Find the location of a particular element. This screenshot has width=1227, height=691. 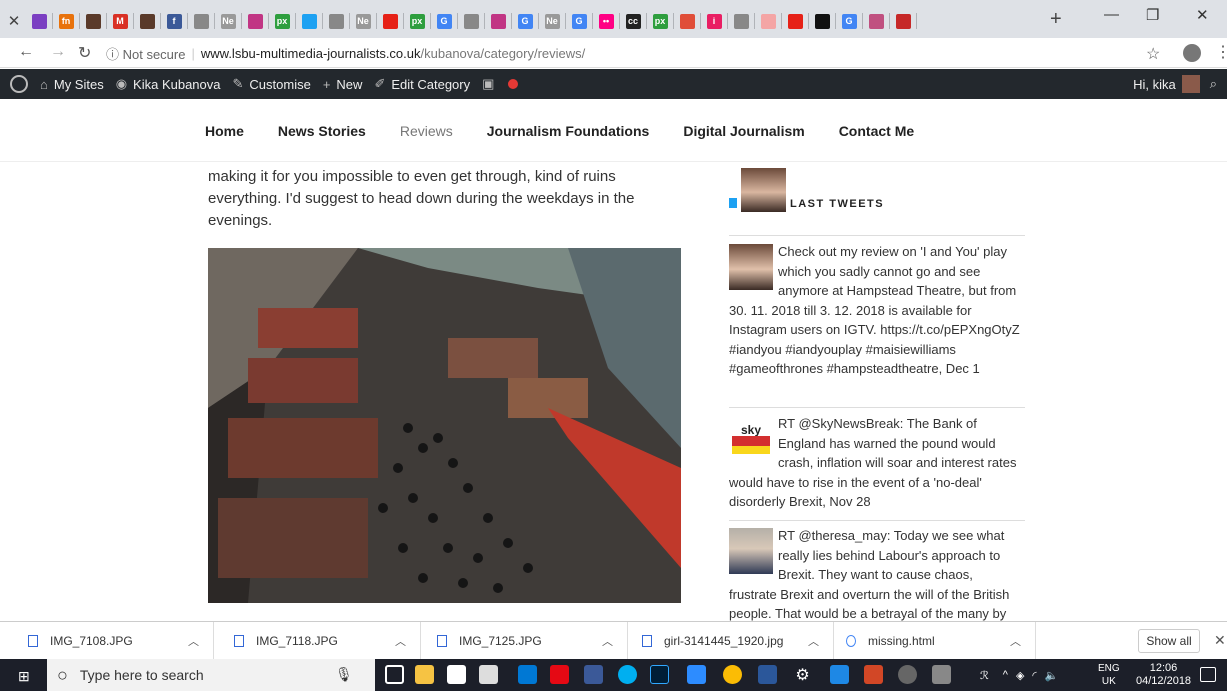

photoshop-icon is located at coordinates (659, 674).